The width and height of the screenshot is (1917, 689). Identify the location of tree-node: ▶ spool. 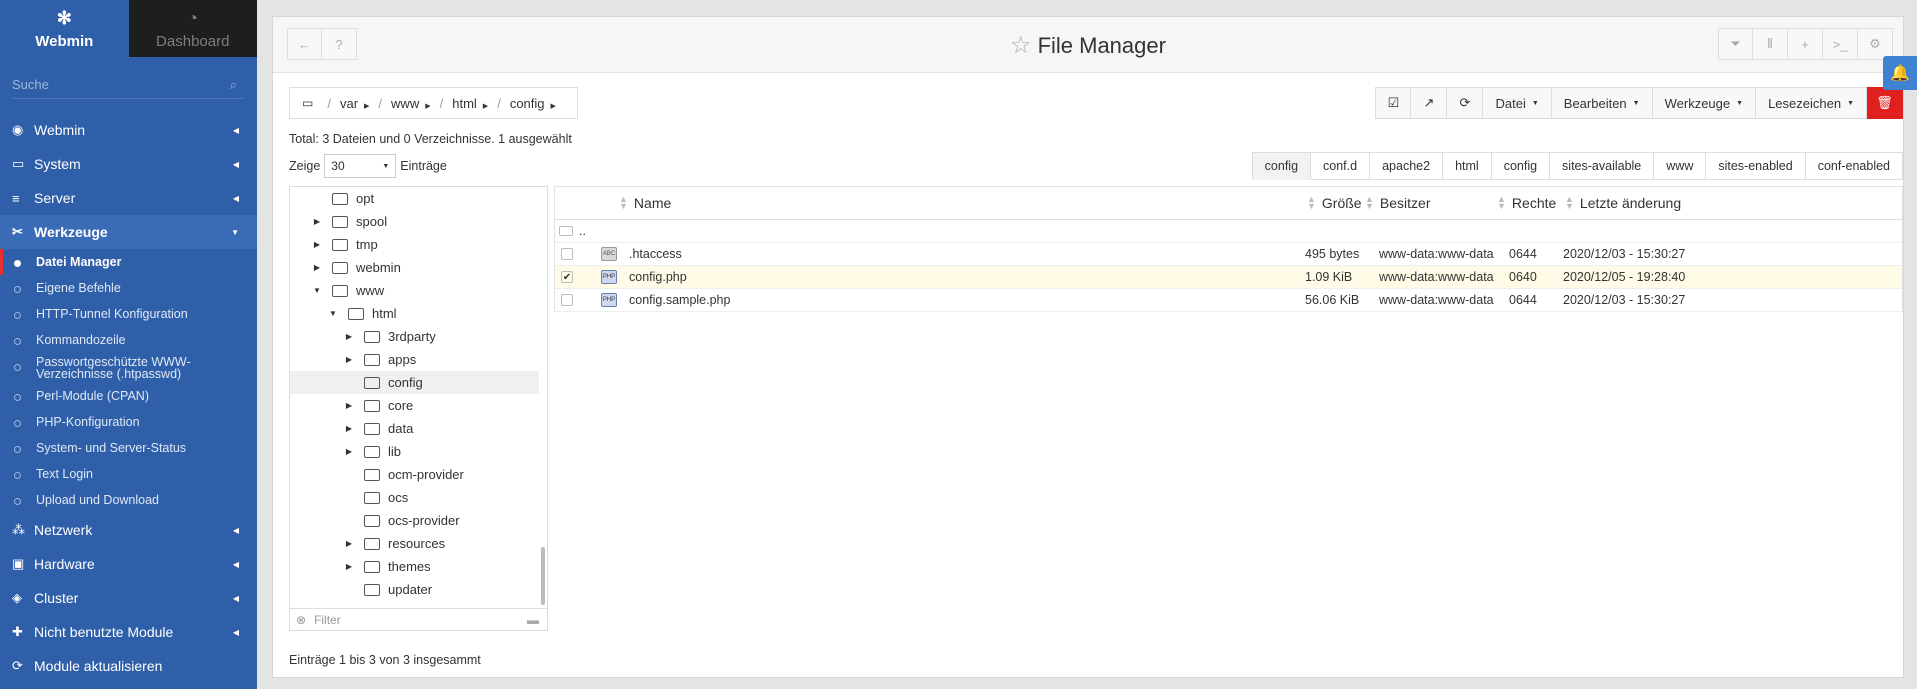
(414, 221).